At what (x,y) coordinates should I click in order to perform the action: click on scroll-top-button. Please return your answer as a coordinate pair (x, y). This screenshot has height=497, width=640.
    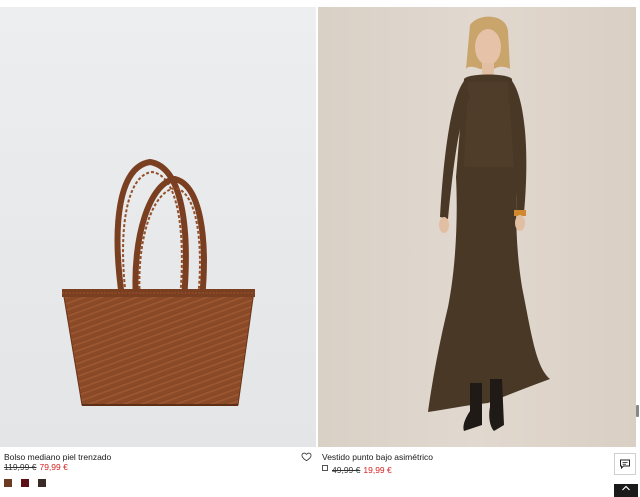
    Looking at the image, I should click on (626, 490).